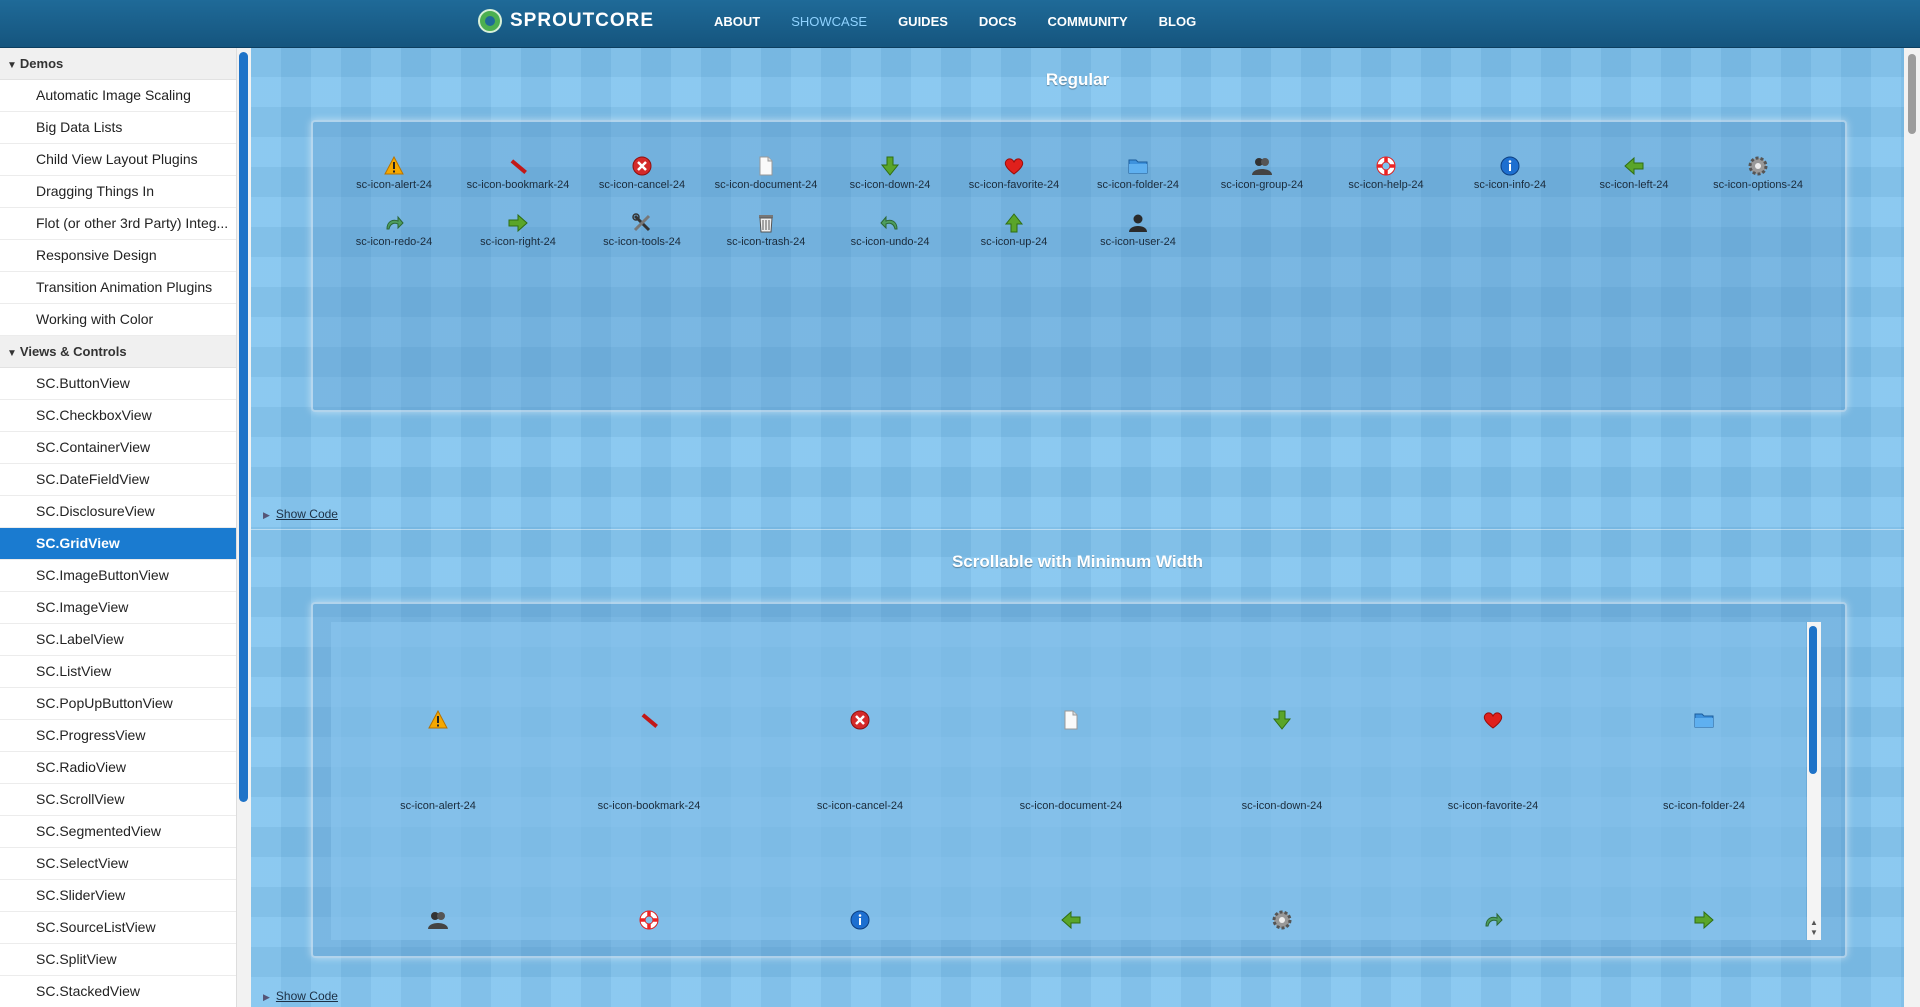 This screenshot has height=1007, width=1920. Describe the element at coordinates (518, 230) in the screenshot. I see `grid-item: sc-icon-right-24` at that location.